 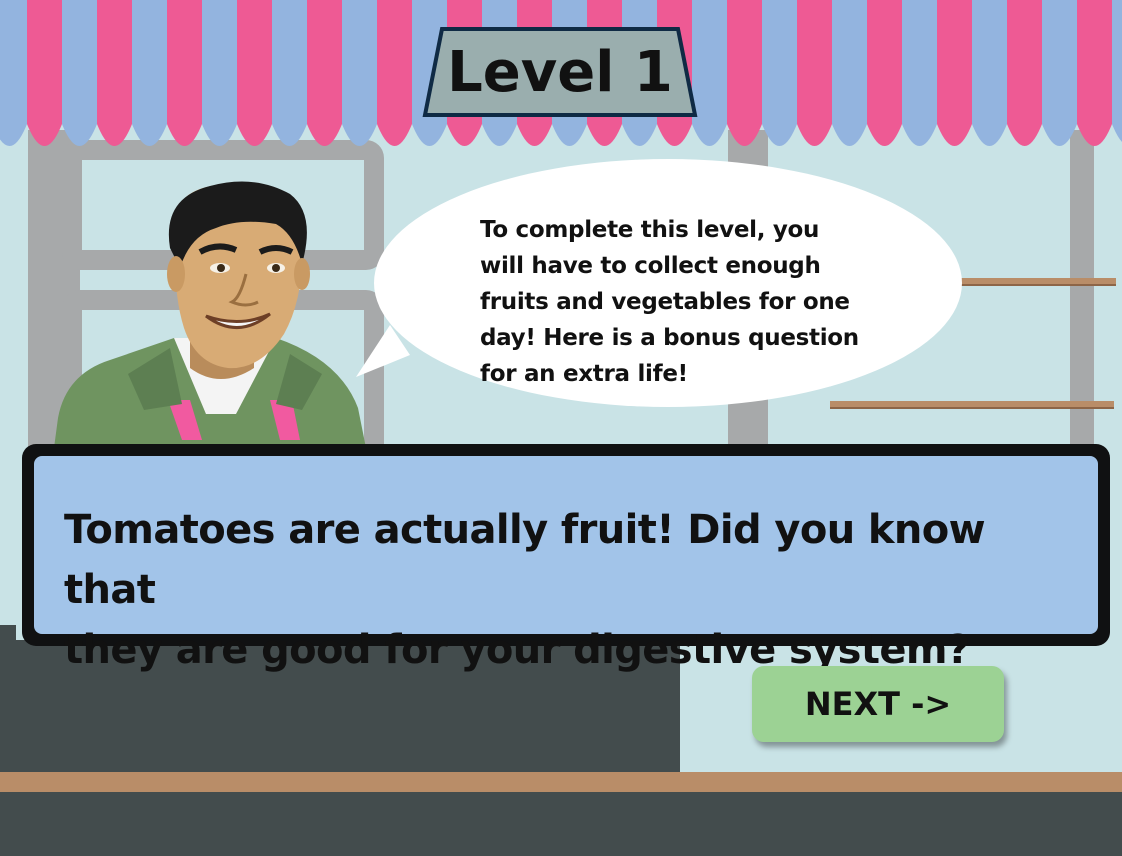 I want to click on shelf-upper, so click(x=1034, y=282).